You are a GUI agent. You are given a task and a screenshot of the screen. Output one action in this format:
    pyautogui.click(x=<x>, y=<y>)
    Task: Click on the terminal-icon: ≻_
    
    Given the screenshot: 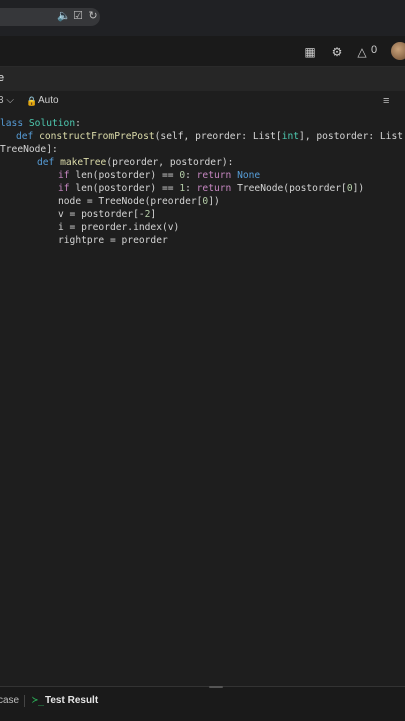 What is the action you would take?
    pyautogui.click(x=38, y=700)
    